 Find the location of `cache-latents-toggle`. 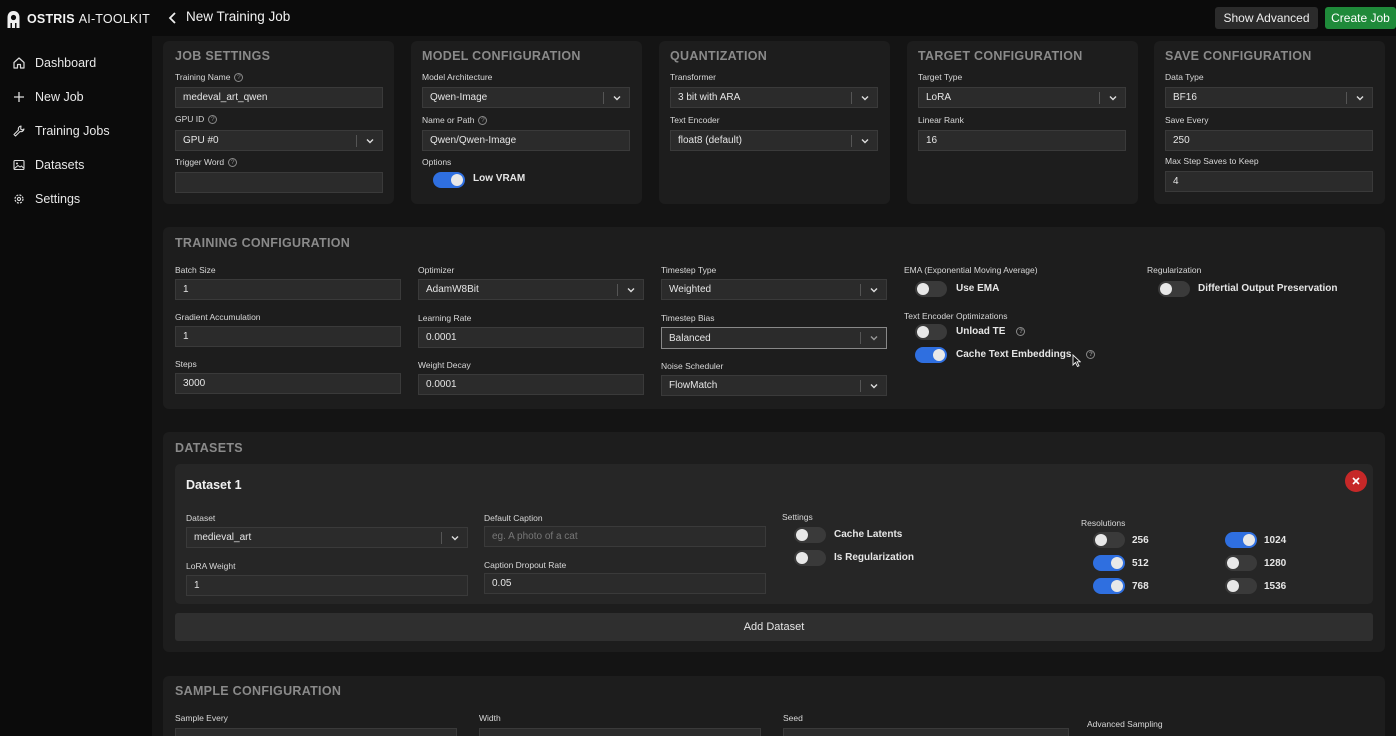

cache-latents-toggle is located at coordinates (810, 535).